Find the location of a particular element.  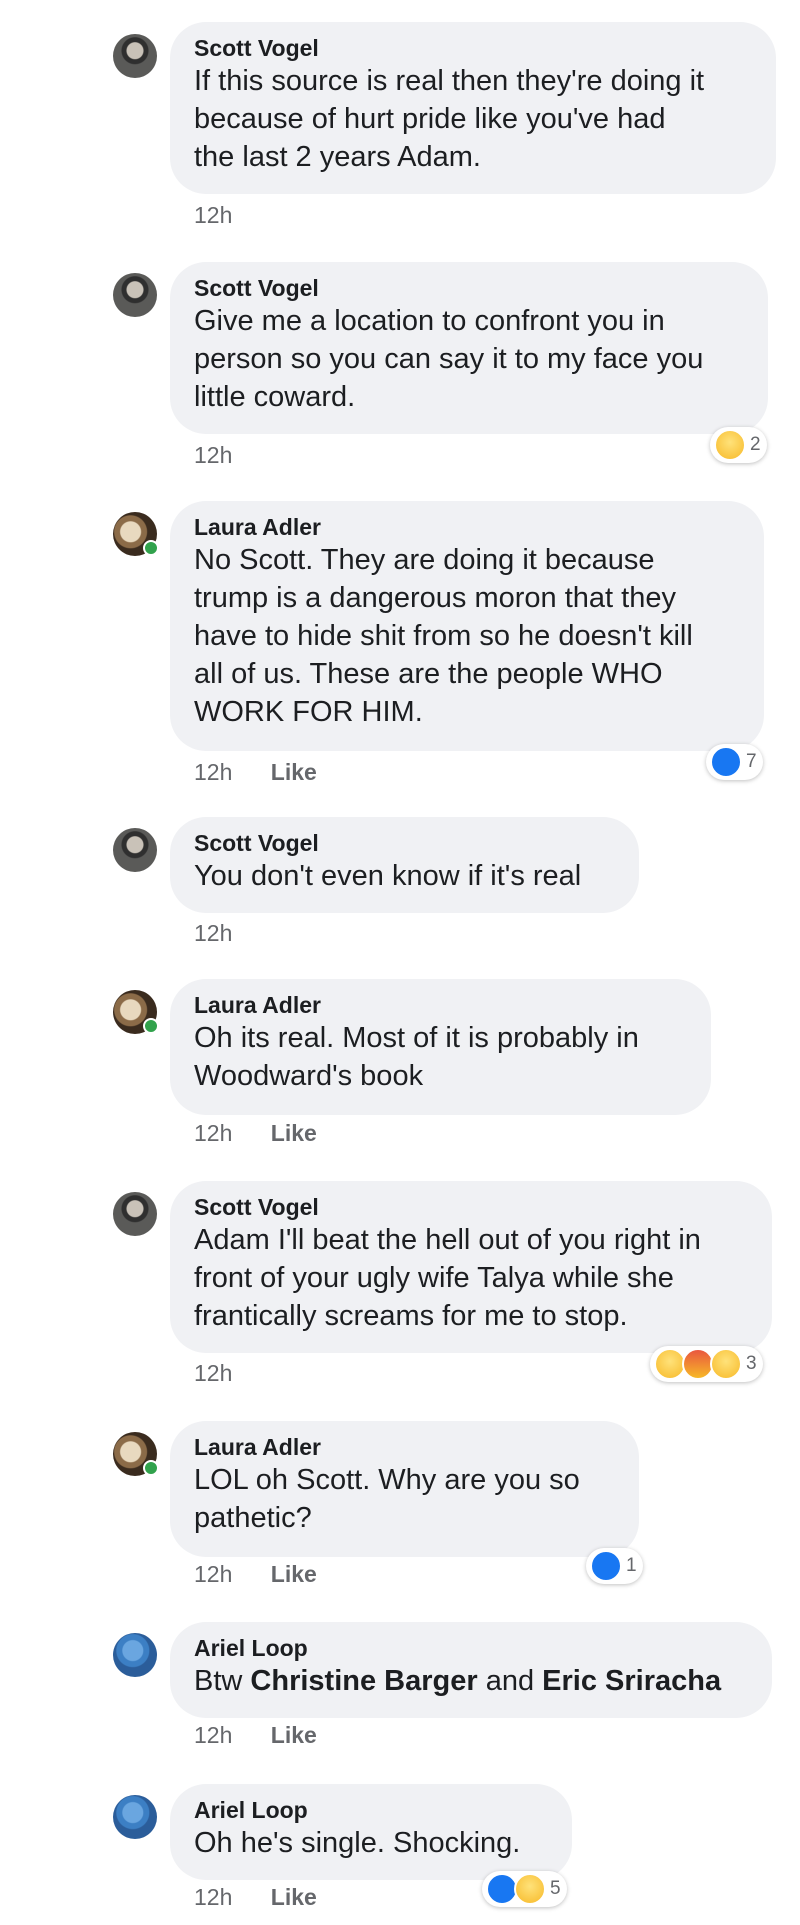

reactions-badge: 3 is located at coordinates (706, 1364).